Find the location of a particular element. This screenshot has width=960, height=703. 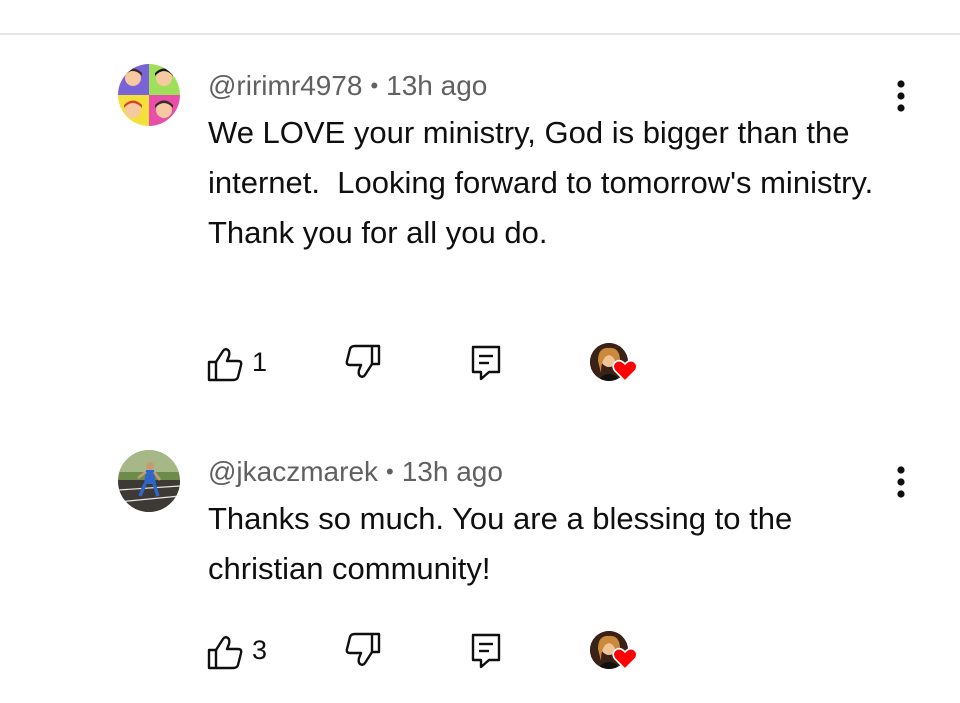

like-button: 3 is located at coordinates (246, 651).